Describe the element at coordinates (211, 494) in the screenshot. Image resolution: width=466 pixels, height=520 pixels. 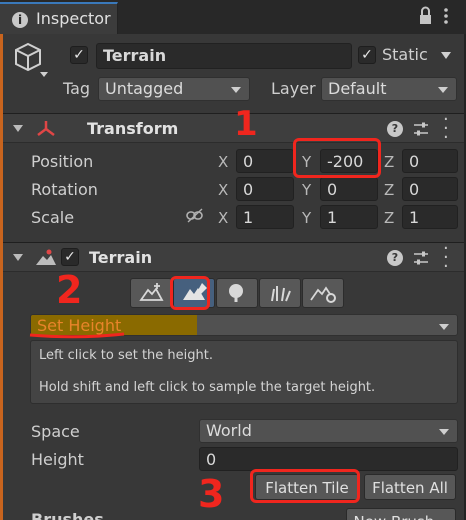
I see `annotation-number-3: 3` at that location.